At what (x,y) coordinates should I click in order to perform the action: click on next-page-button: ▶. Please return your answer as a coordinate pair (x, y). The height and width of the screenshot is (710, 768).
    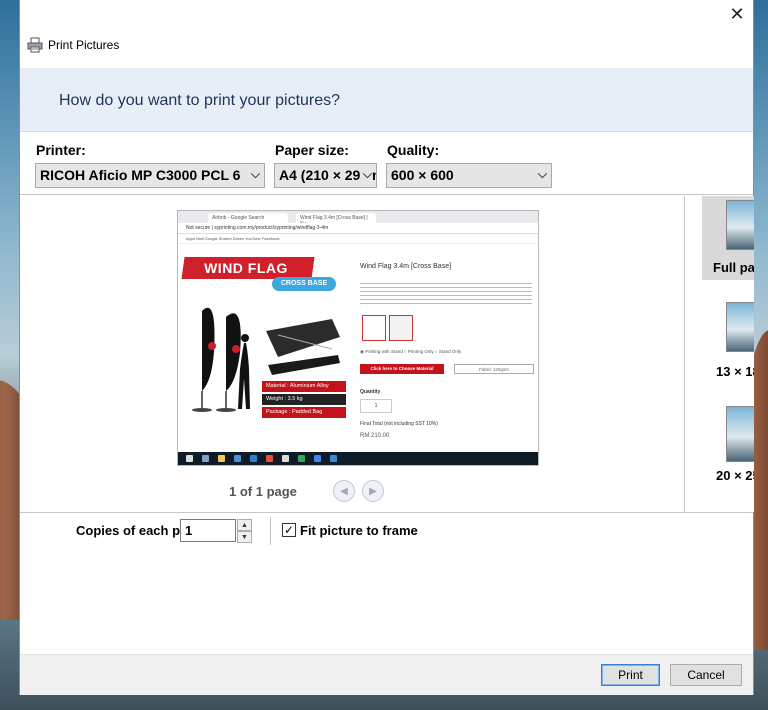
    Looking at the image, I should click on (373, 491).